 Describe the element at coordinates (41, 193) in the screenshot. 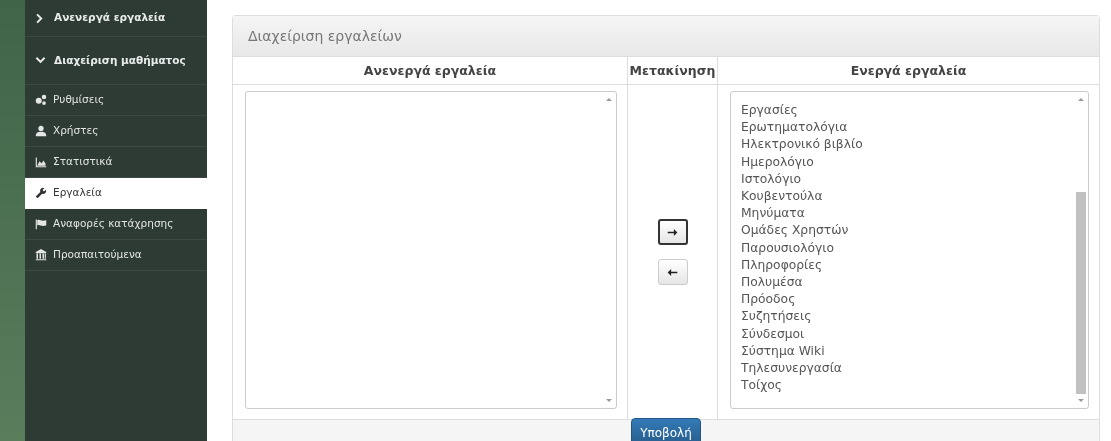

I see `wrench-icon` at that location.